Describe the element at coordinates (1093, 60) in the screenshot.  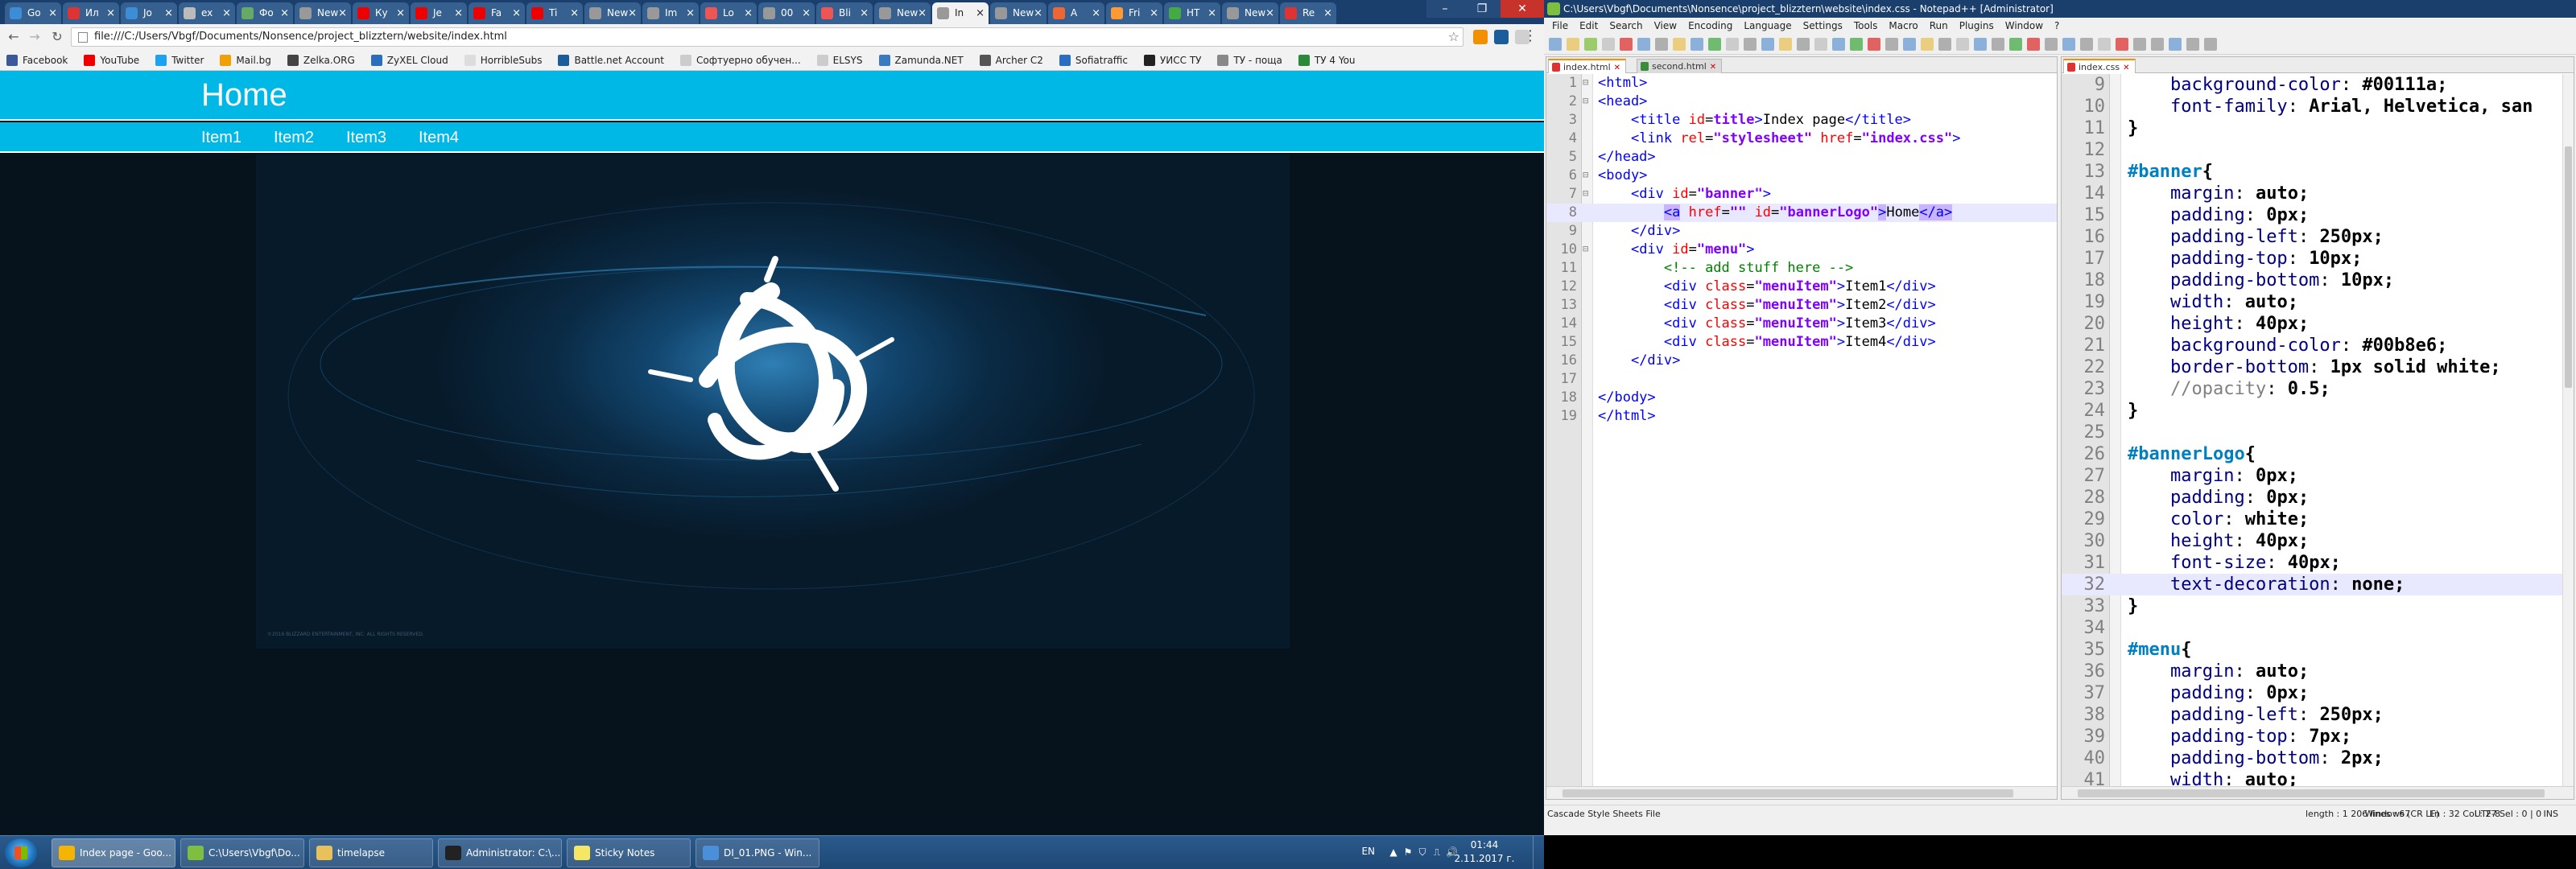
I see `bookmark-item: Sofiatraffic` at that location.